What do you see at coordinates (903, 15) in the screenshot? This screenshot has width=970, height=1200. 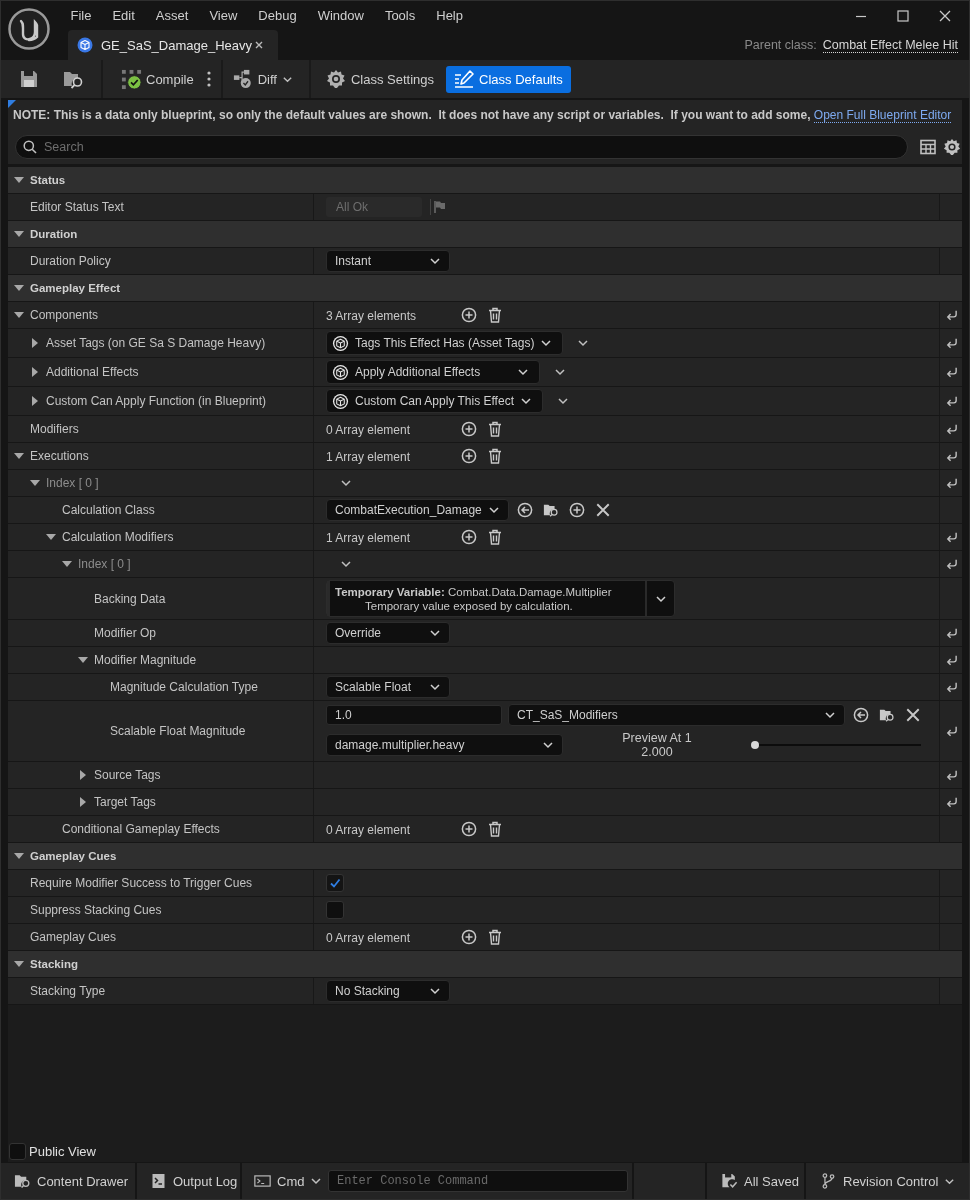 I see `maximize-icon` at bounding box center [903, 15].